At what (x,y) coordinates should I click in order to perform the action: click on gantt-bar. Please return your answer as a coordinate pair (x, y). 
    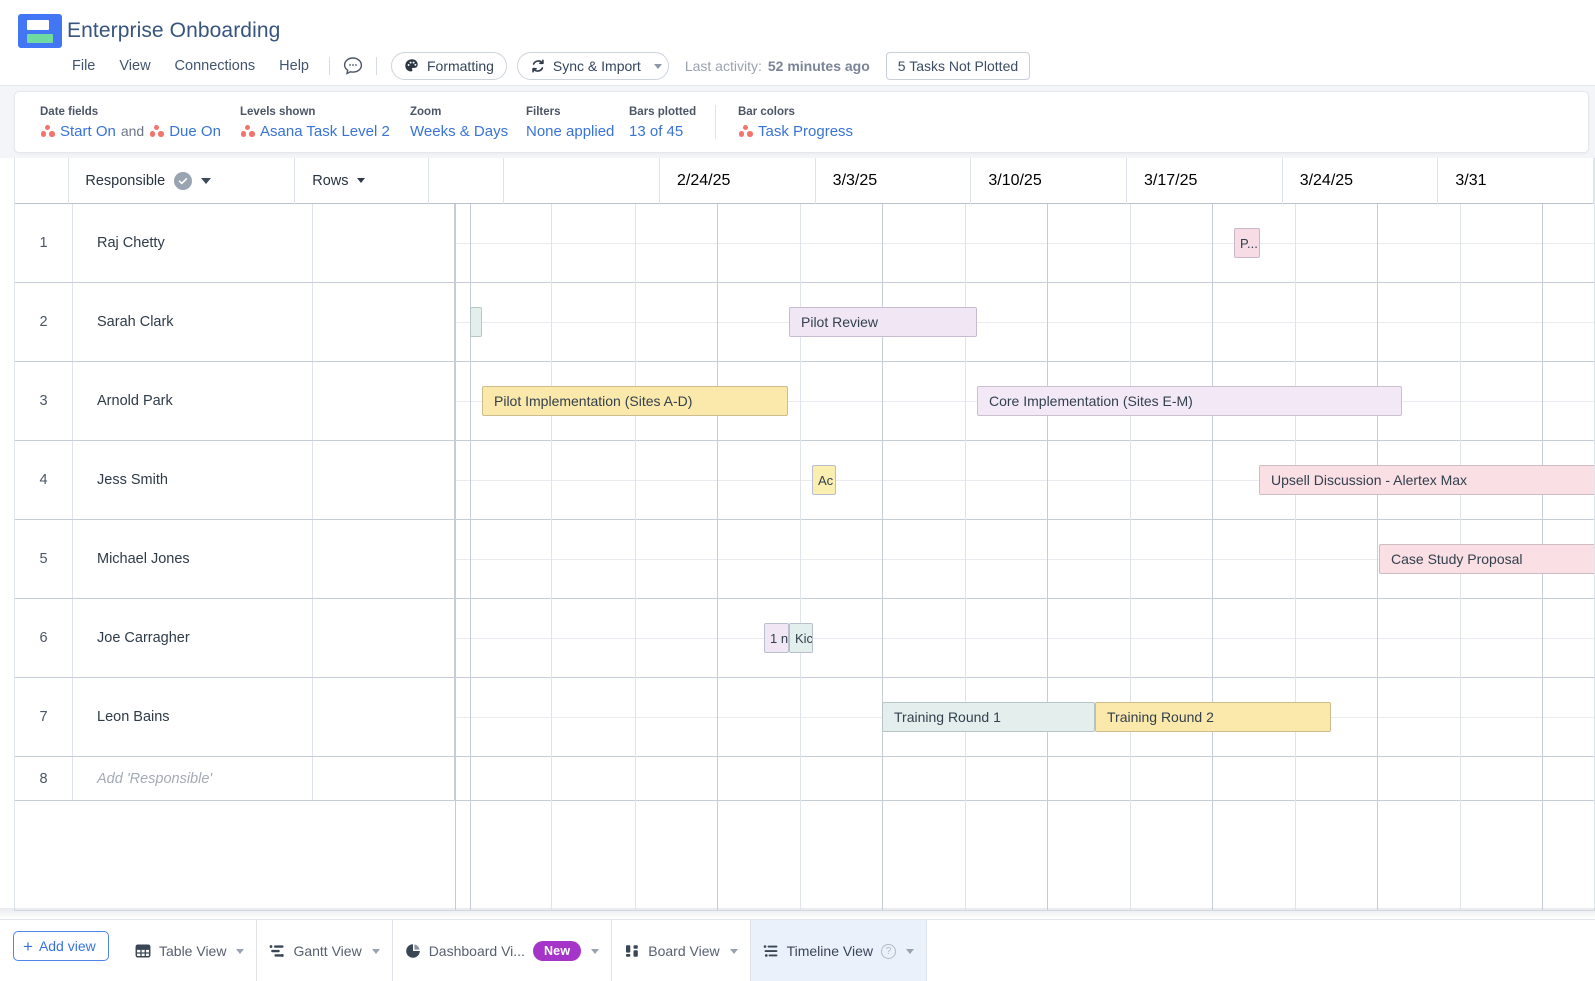
    Looking at the image, I should click on (476, 322).